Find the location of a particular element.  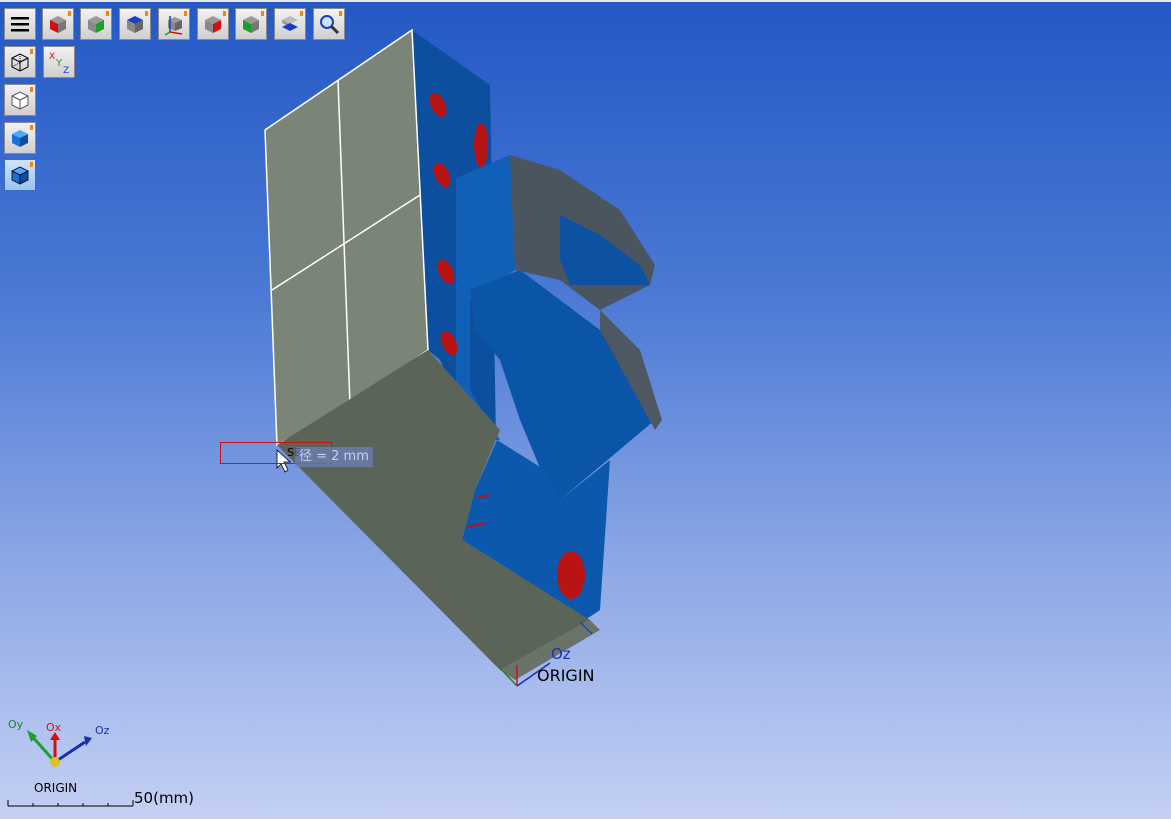

view-back-button is located at coordinates (96, 24).